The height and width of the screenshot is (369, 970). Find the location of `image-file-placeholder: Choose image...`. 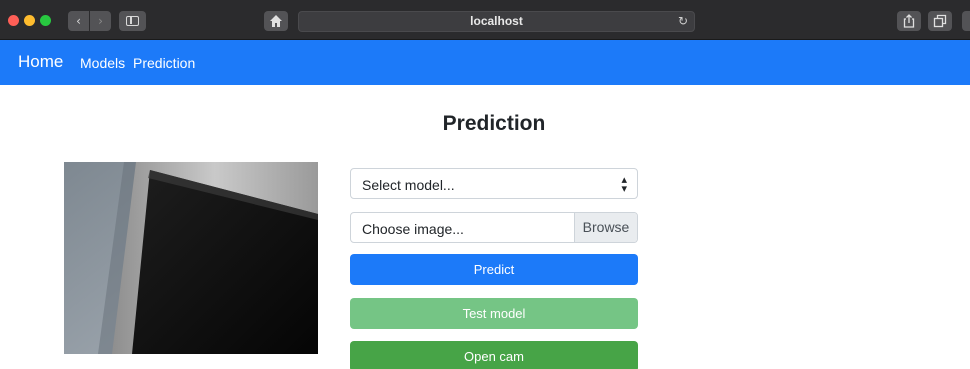

image-file-placeholder: Choose image... is located at coordinates (413, 229).